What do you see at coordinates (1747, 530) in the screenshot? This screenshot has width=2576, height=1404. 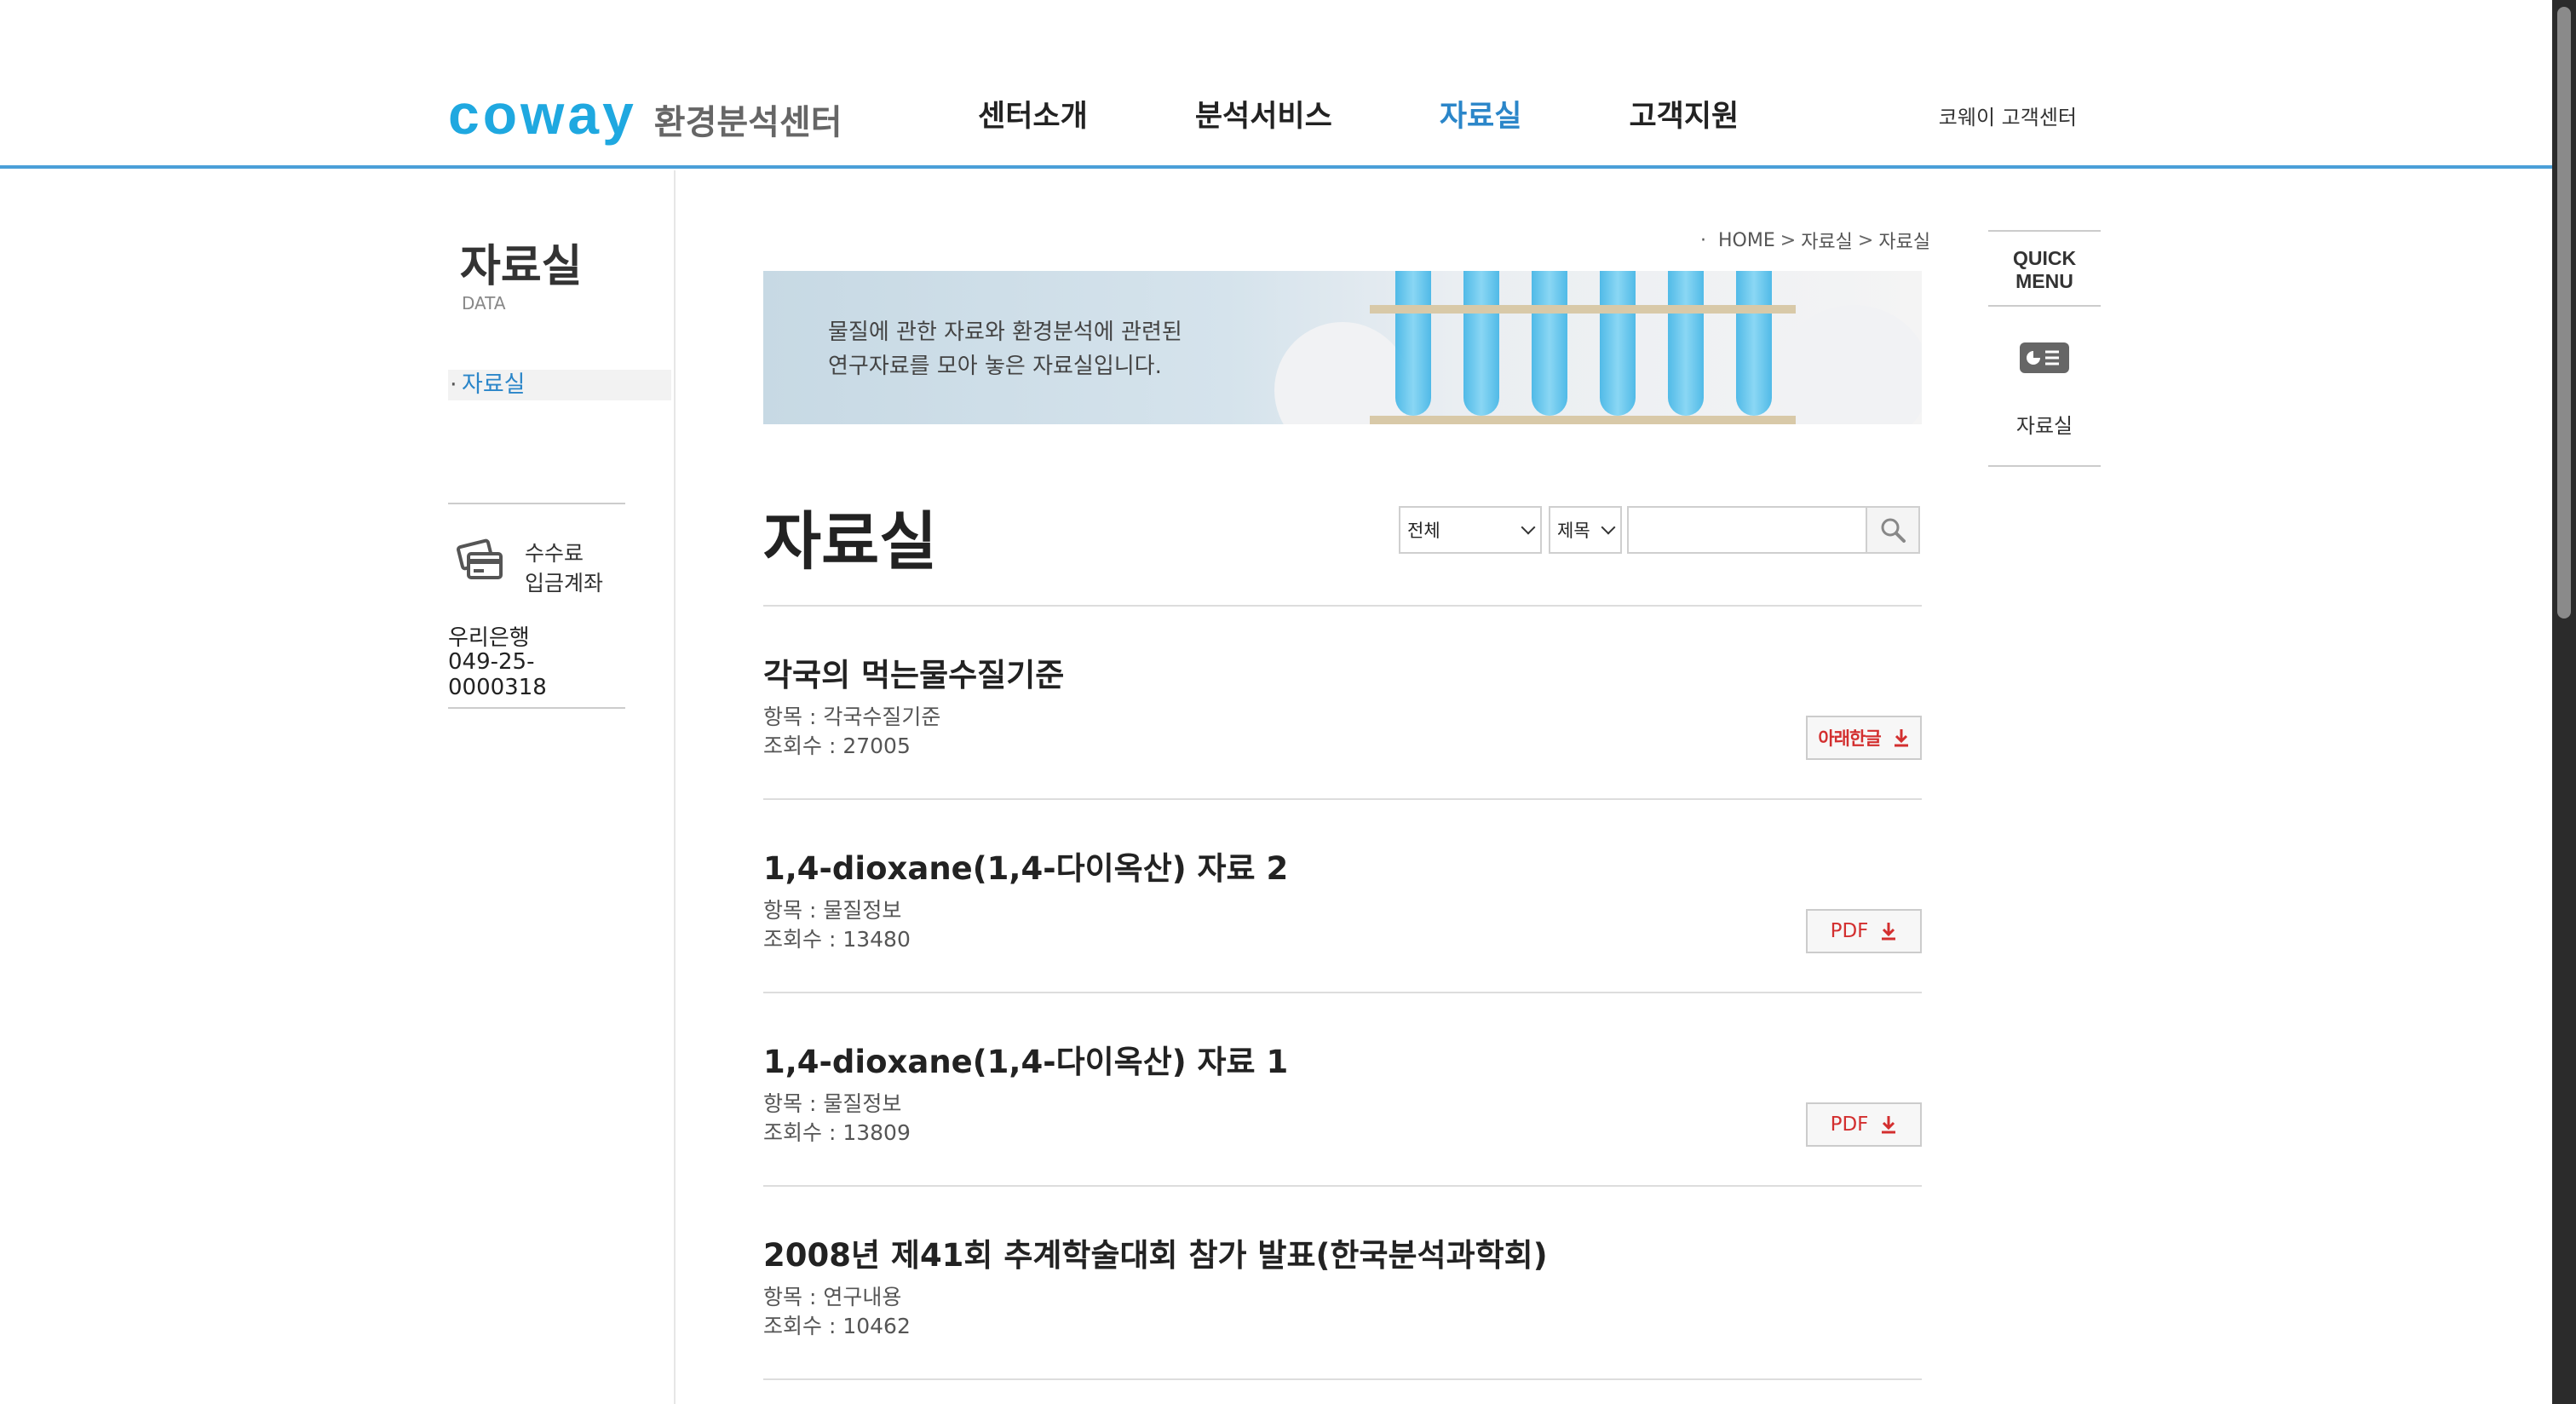 I see `search-input` at bounding box center [1747, 530].